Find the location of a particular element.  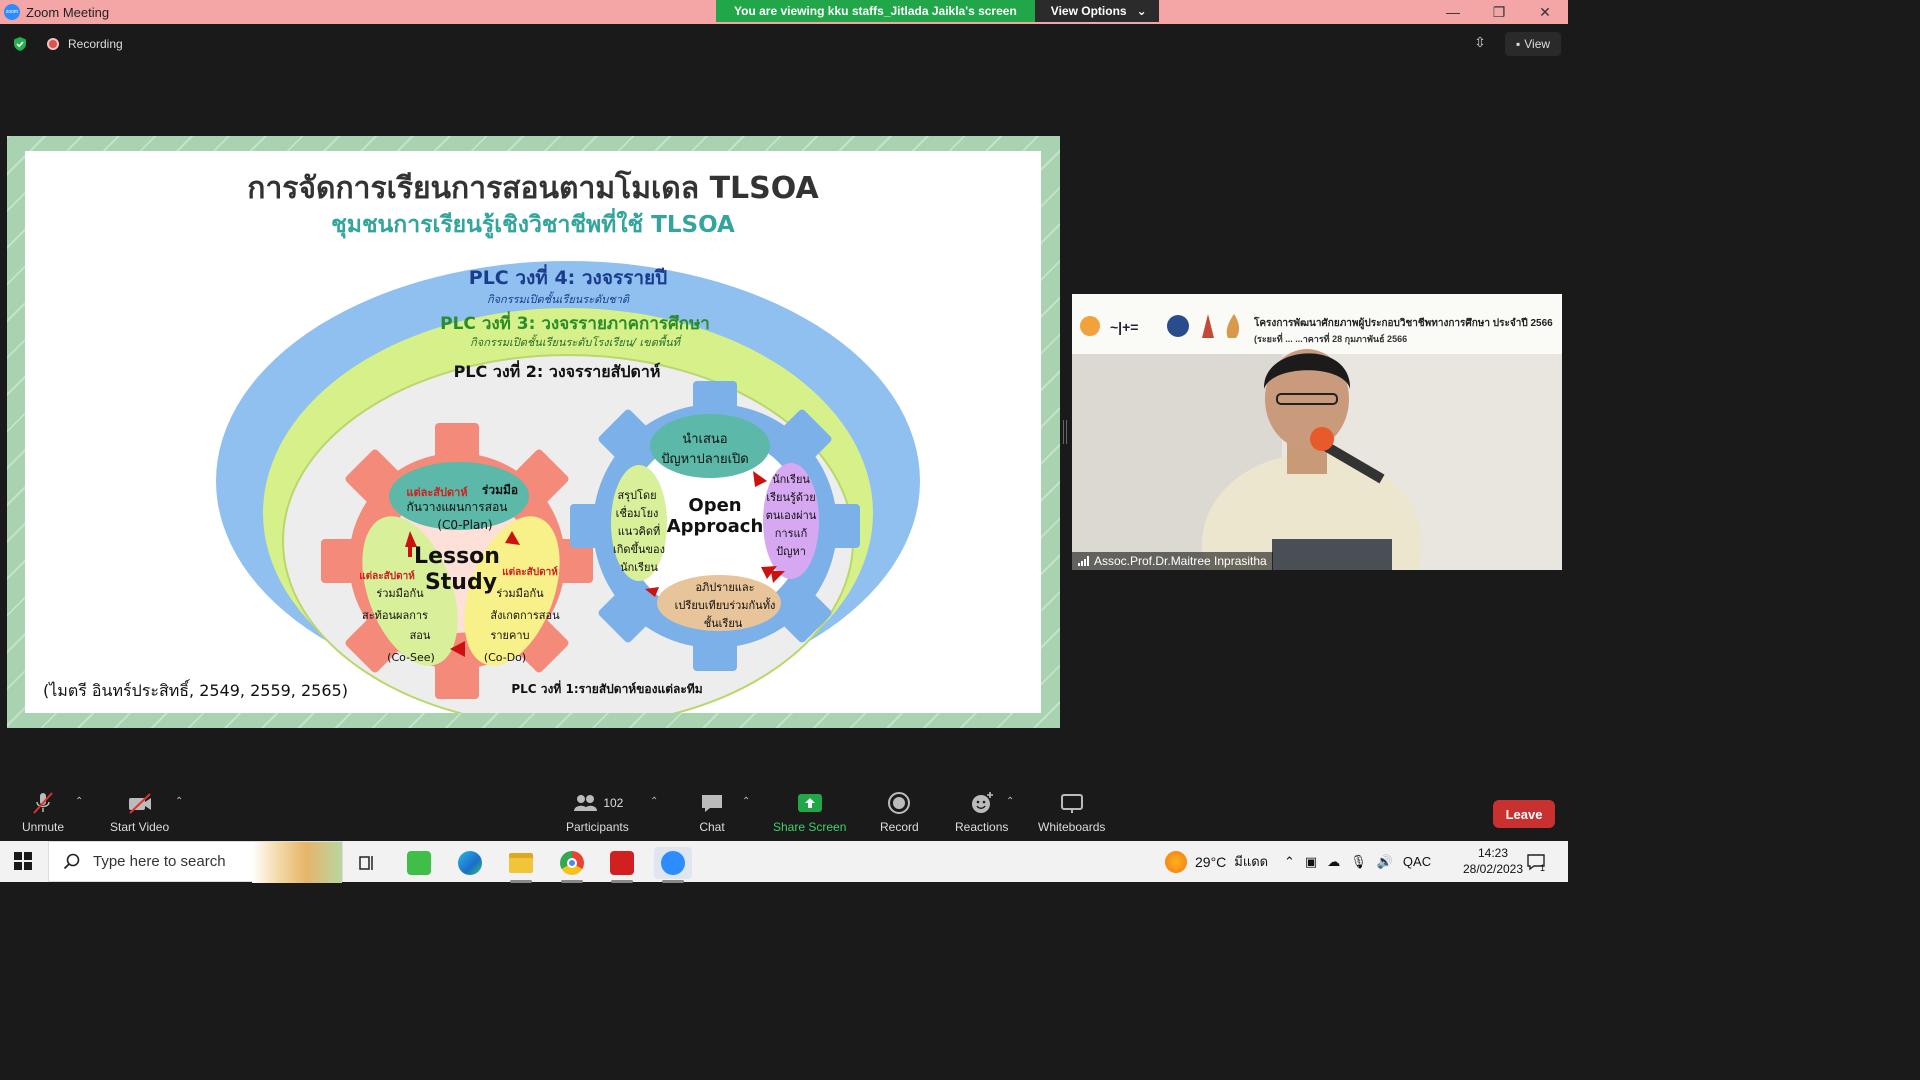

chrome-browser-icon is located at coordinates (572, 865).